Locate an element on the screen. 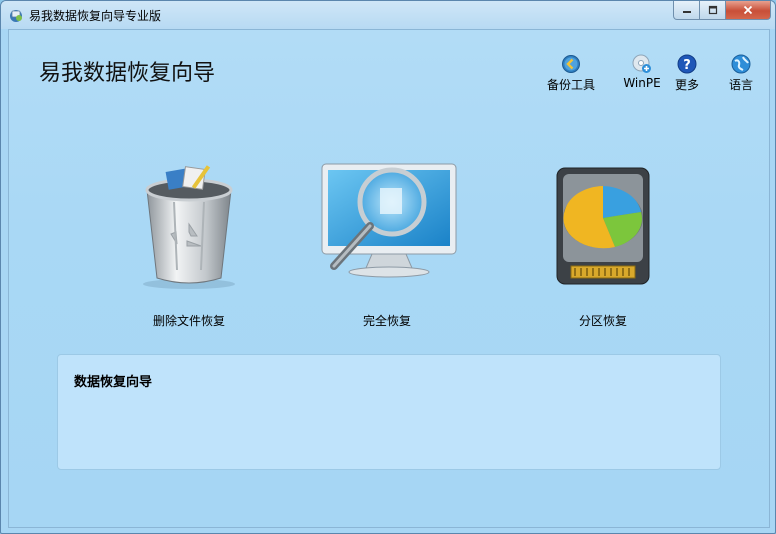 Image resolution: width=776 pixels, height=534 pixels. title-bar: 易我数据恢复向导专业版 is located at coordinates (388, 15).